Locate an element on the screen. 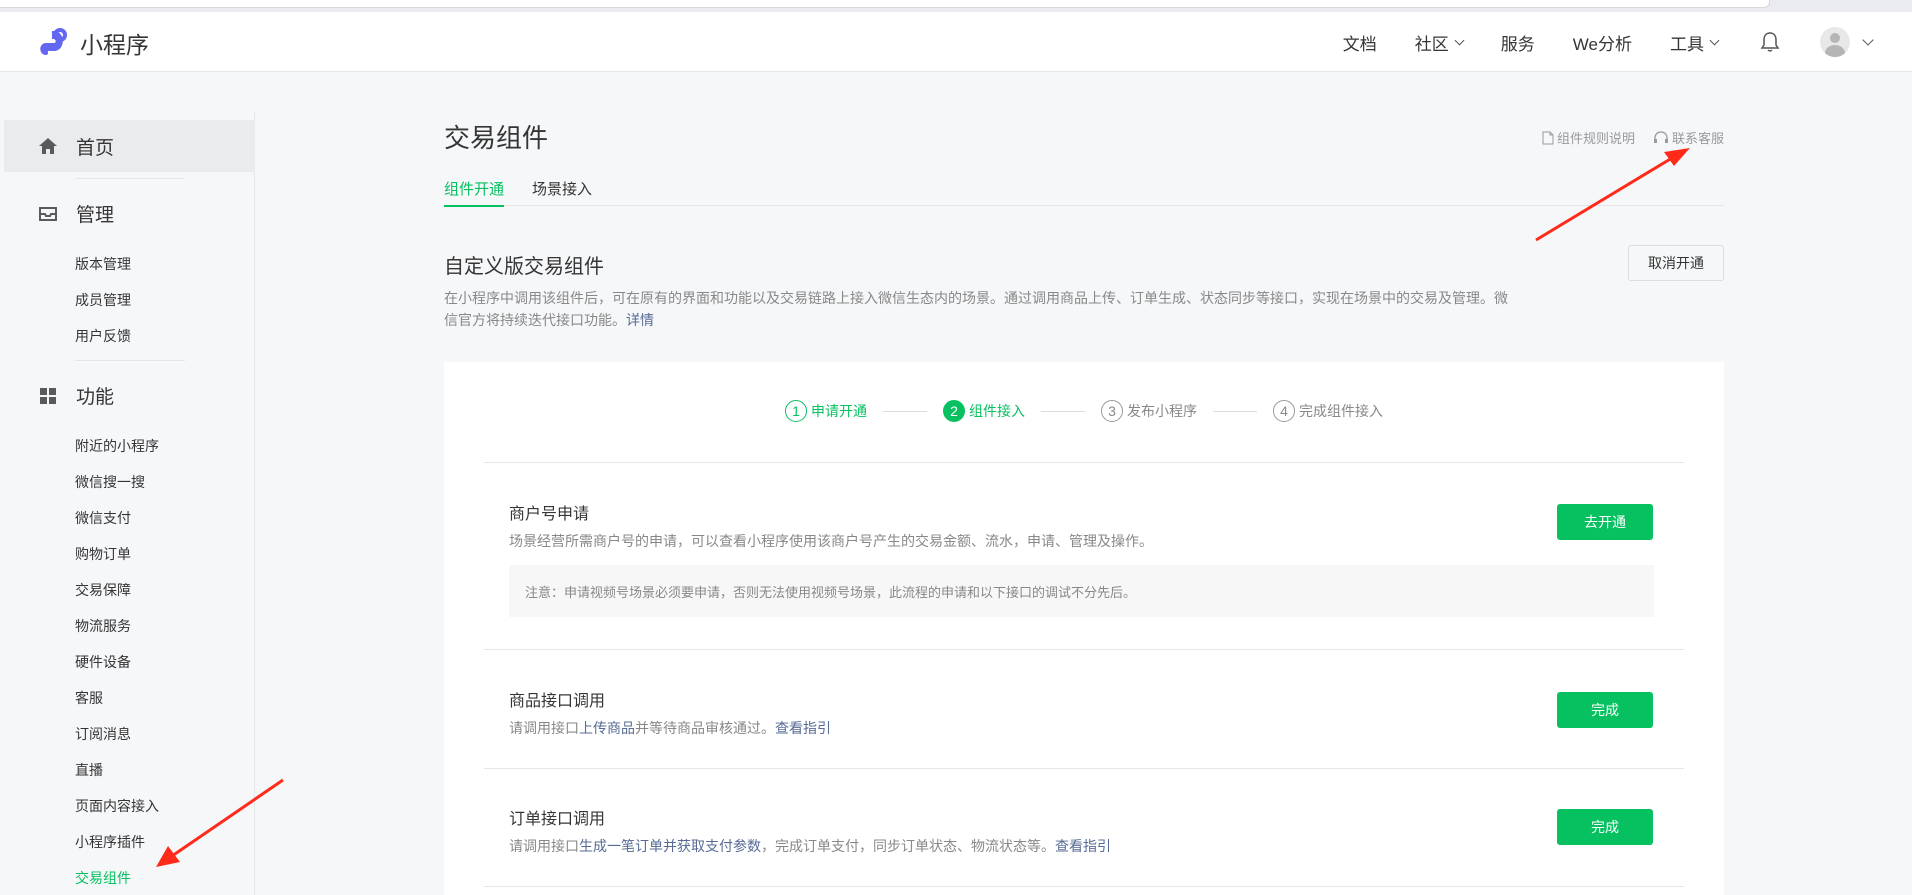 Image resolution: width=1912 pixels, height=895 pixels. miniprogram-logo-icon is located at coordinates (53, 41).